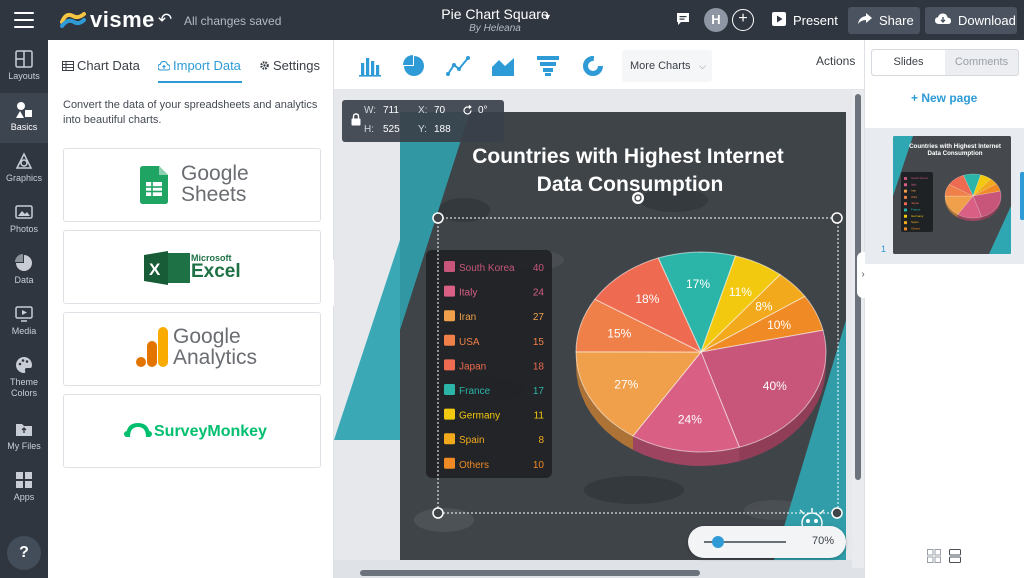  Describe the element at coordinates (138, 430) in the screenshot. I see `surveymonkey-icon` at that location.